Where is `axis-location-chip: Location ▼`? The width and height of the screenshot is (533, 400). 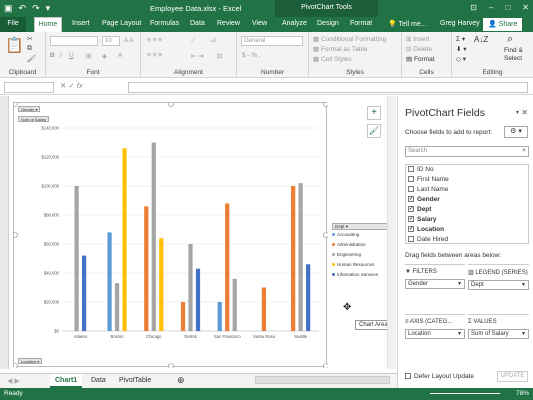 axis-location-chip: Location ▼ is located at coordinates (435, 334).